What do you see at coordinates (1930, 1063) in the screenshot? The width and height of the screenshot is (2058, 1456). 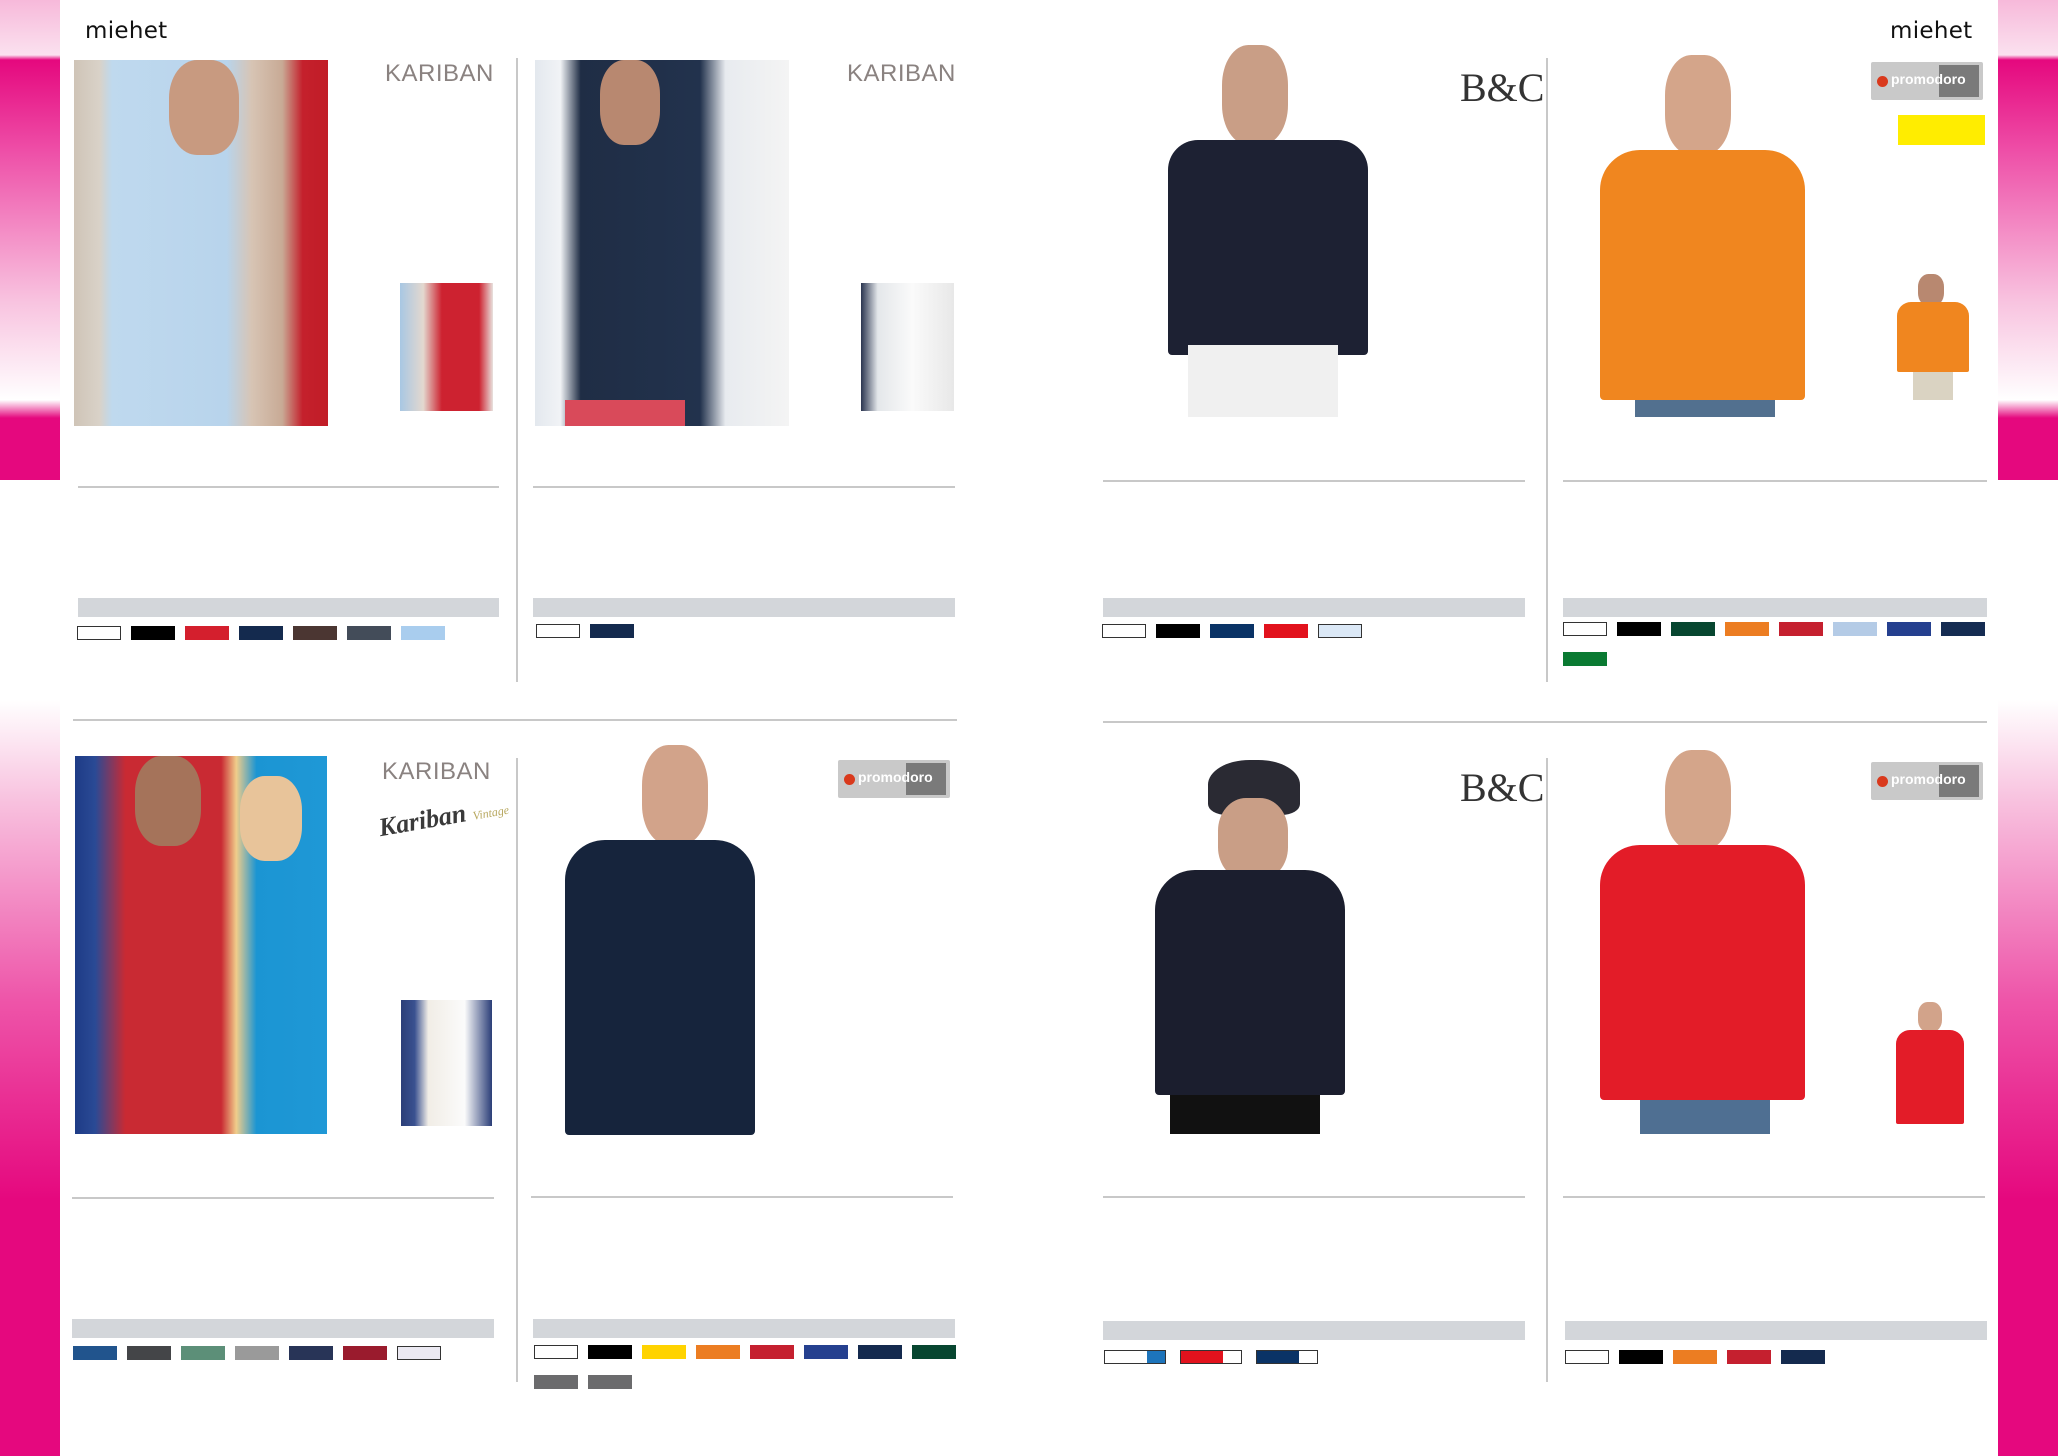 I see `product-8-thumbnail` at bounding box center [1930, 1063].